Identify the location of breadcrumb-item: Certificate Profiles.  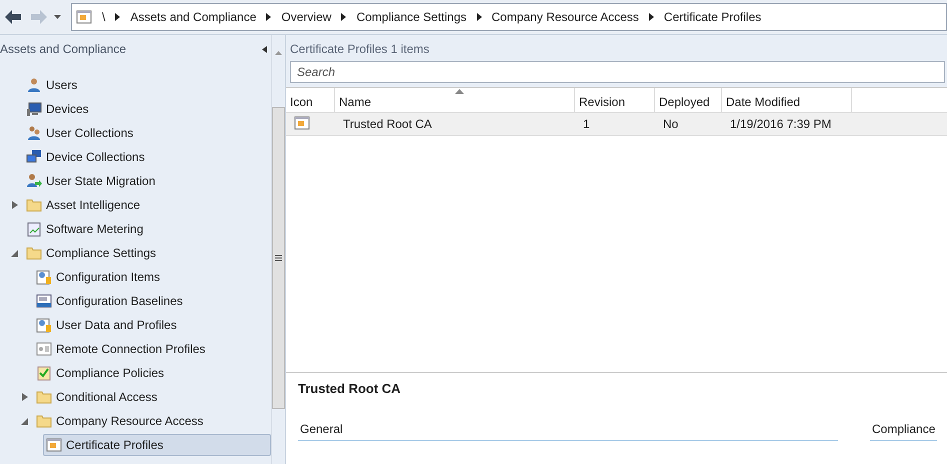
(713, 17).